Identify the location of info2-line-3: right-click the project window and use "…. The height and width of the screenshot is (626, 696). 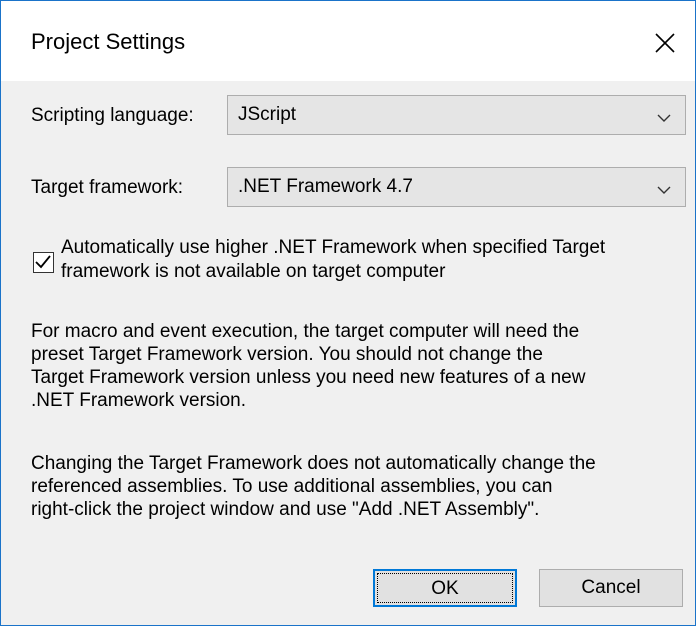
(285, 509).